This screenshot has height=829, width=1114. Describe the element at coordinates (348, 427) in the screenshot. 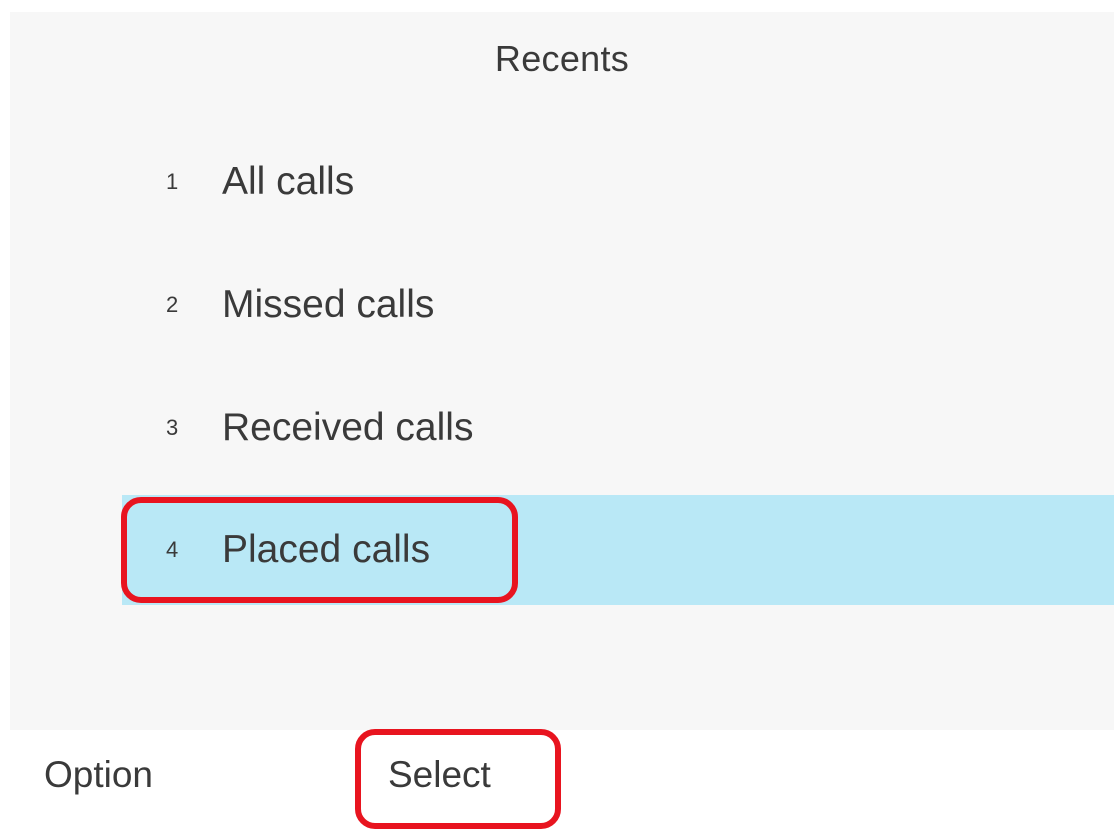

I see `menu-item-label: Received calls` at that location.